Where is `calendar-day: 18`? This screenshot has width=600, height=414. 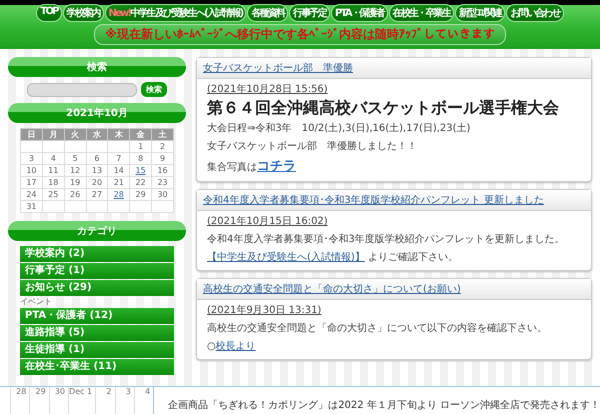
calendar-day: 18 is located at coordinates (53, 182).